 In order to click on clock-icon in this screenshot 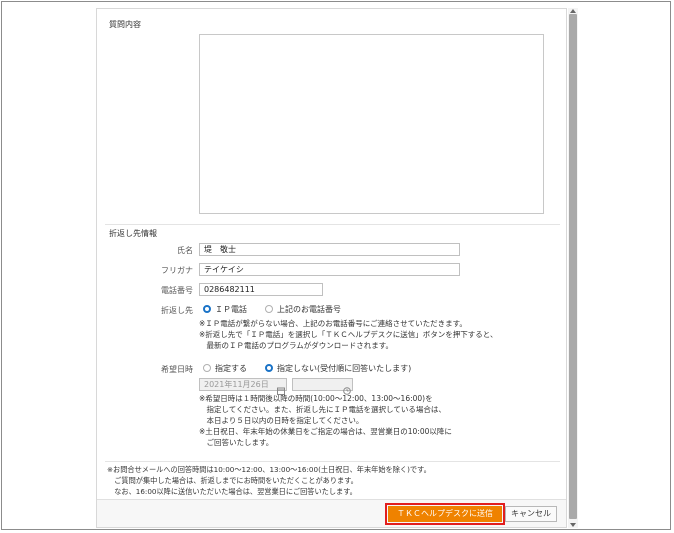, I will do `click(347, 387)`.